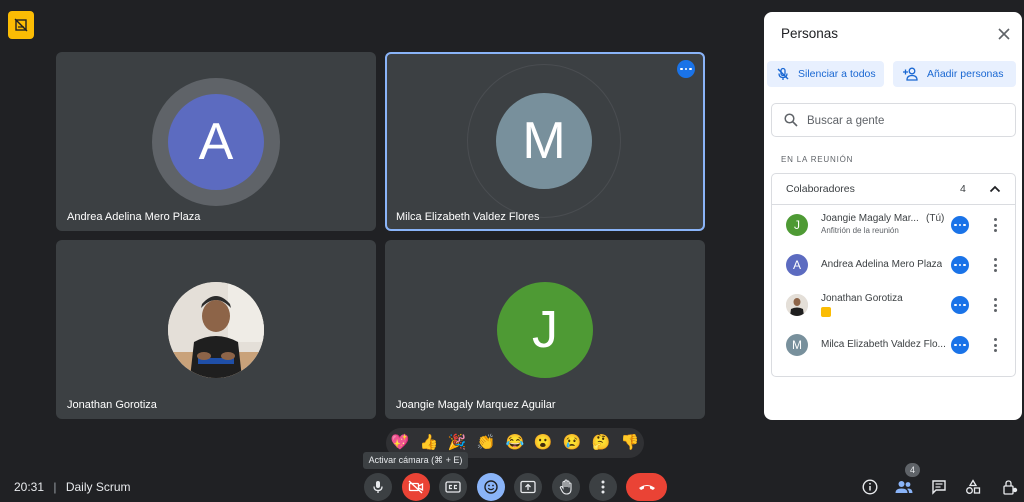 The image size is (1024, 502). I want to click on group-label: Colaboradores, so click(820, 189).